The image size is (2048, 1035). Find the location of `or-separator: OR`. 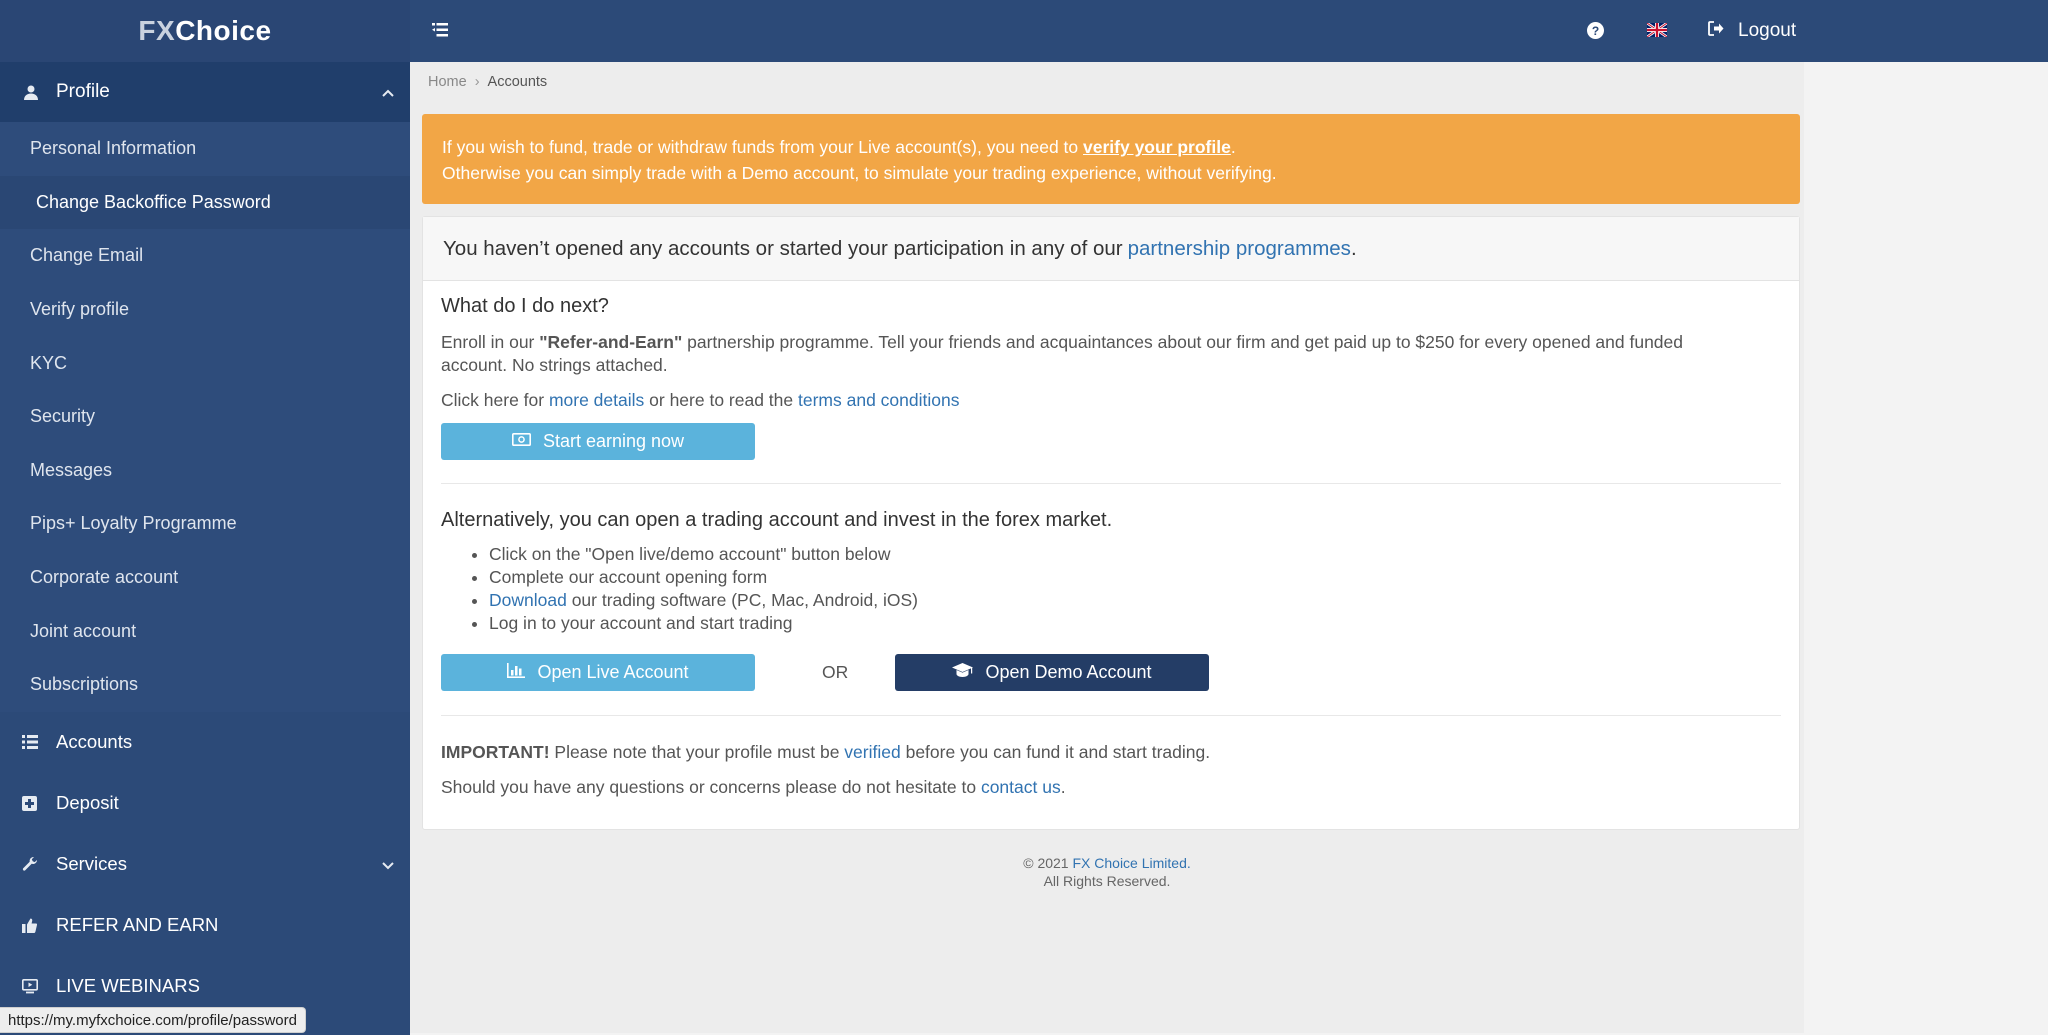

or-separator: OR is located at coordinates (835, 672).